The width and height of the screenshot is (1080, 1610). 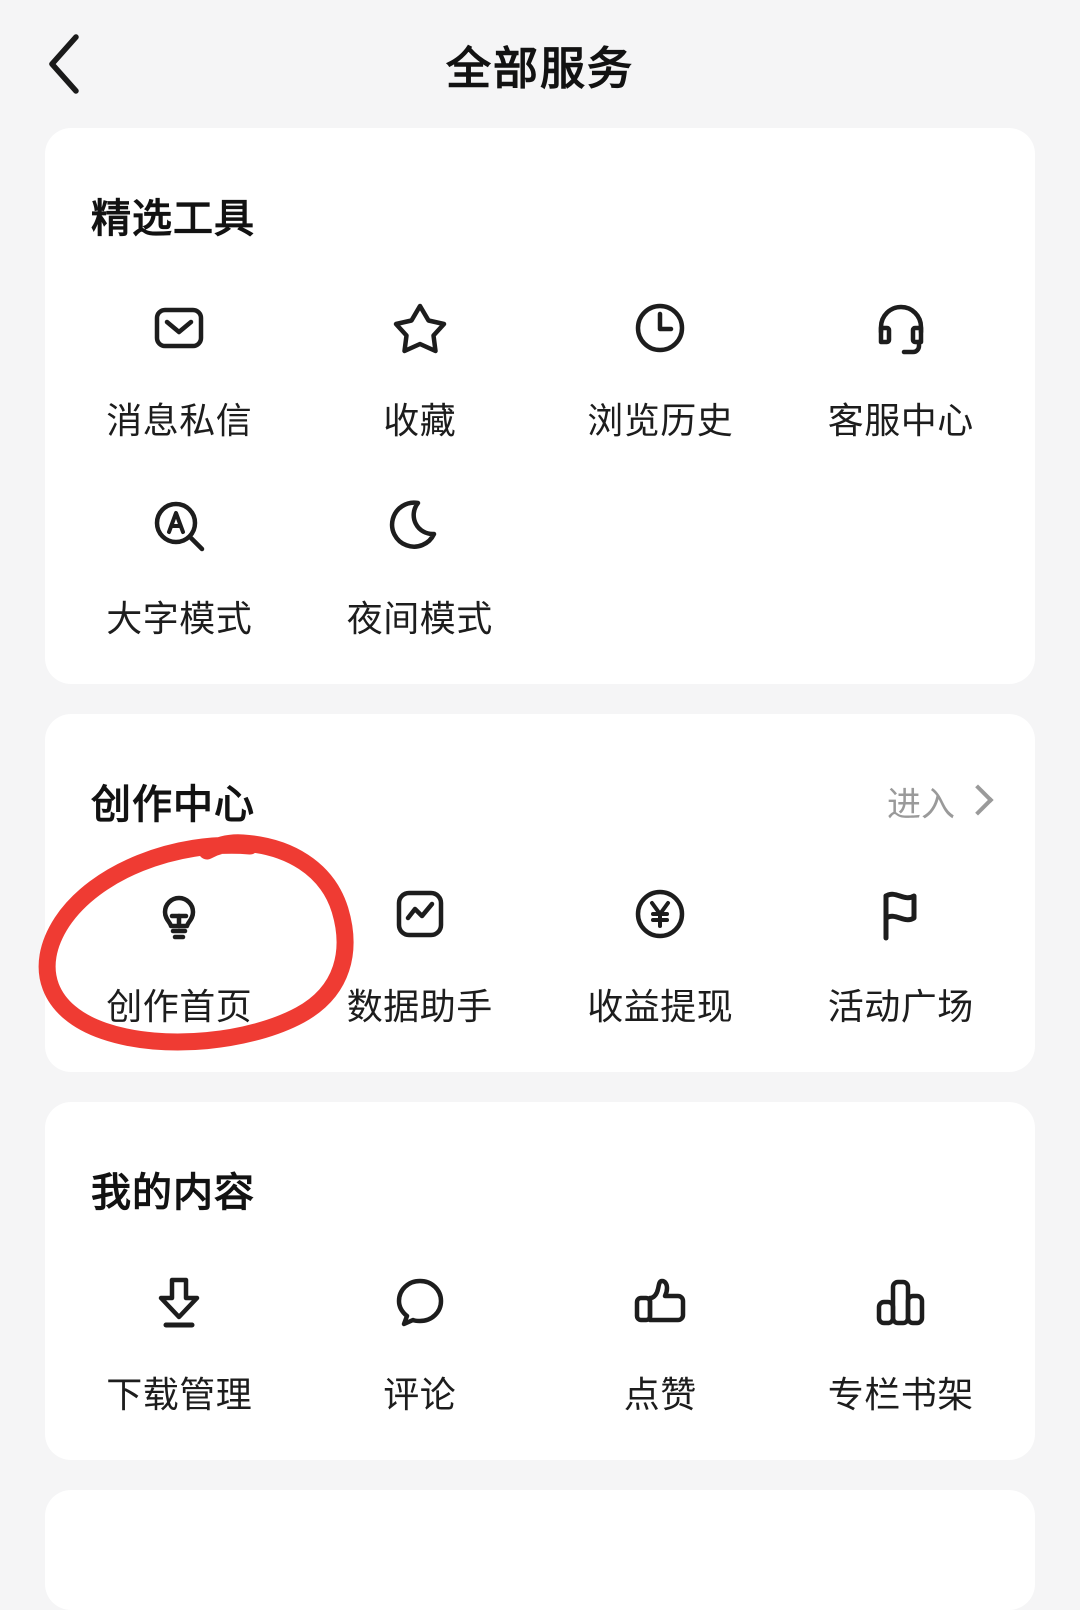 I want to click on magnifier-a-icon, so click(x=179, y=526).